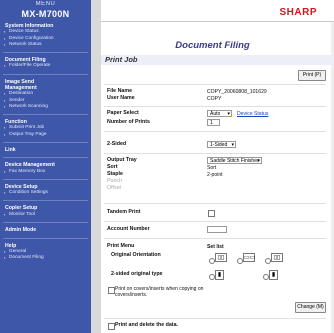  I want to click on file-name-label: File Name, so click(120, 91).